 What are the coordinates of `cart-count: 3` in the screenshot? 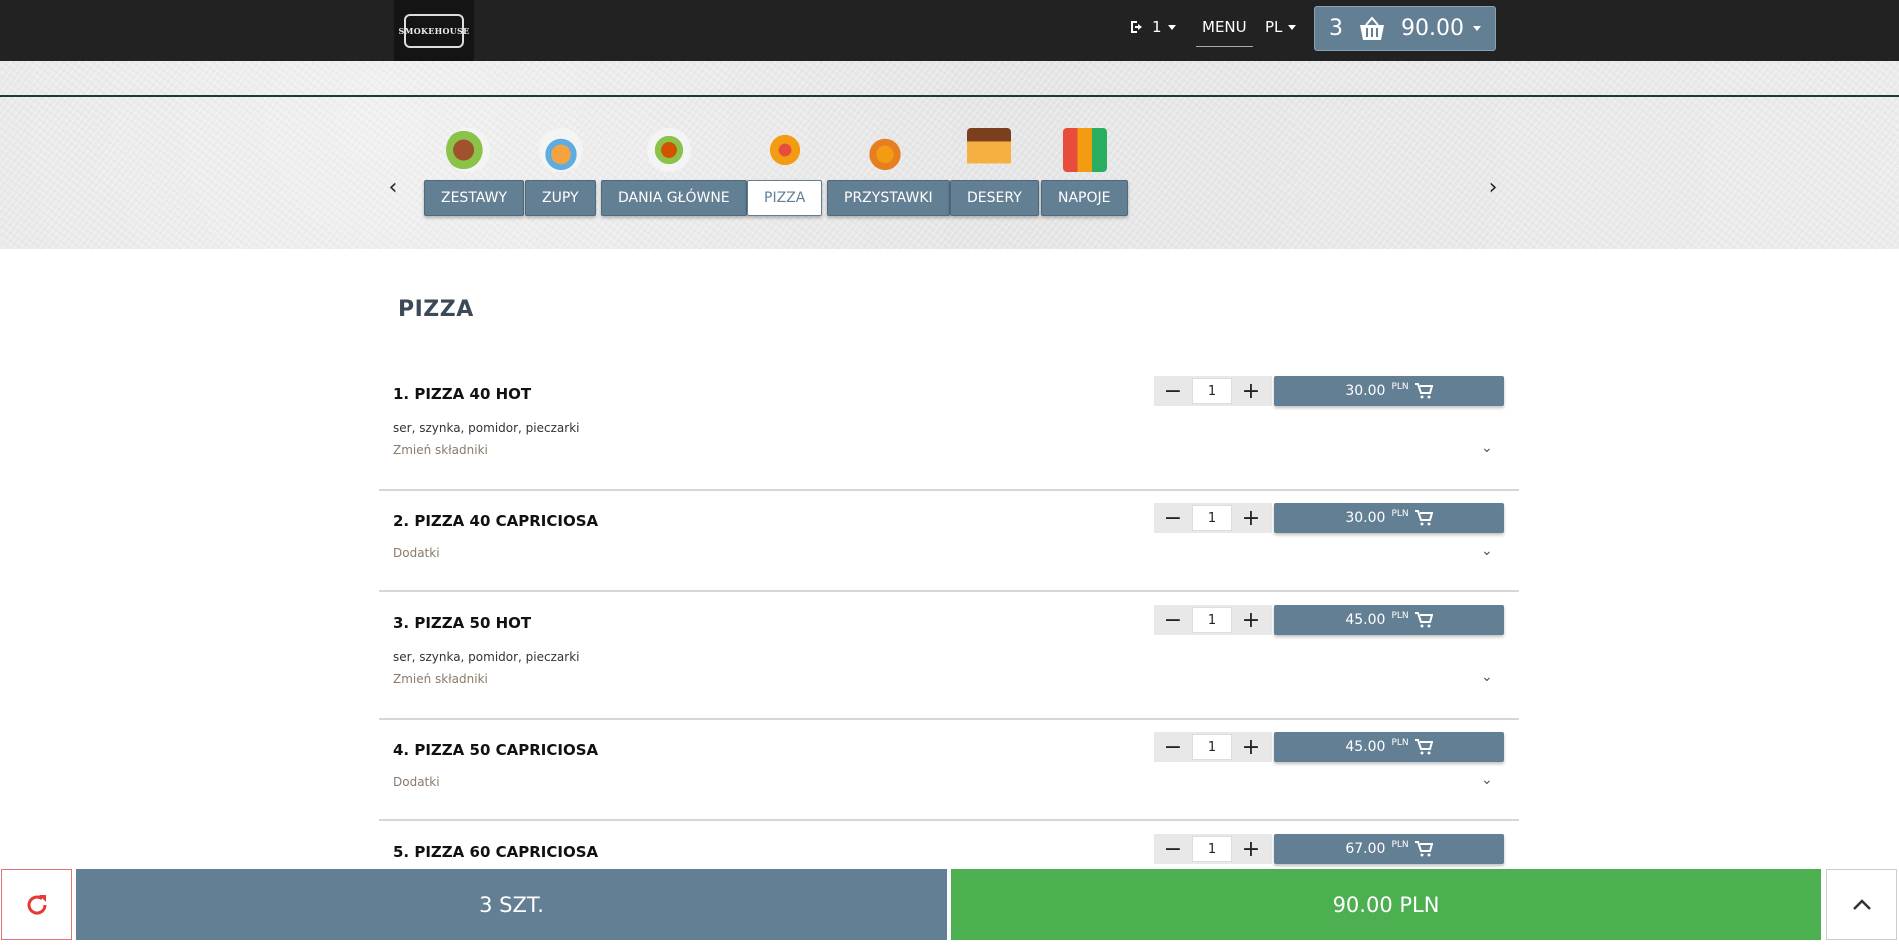 It's located at (1336, 28).